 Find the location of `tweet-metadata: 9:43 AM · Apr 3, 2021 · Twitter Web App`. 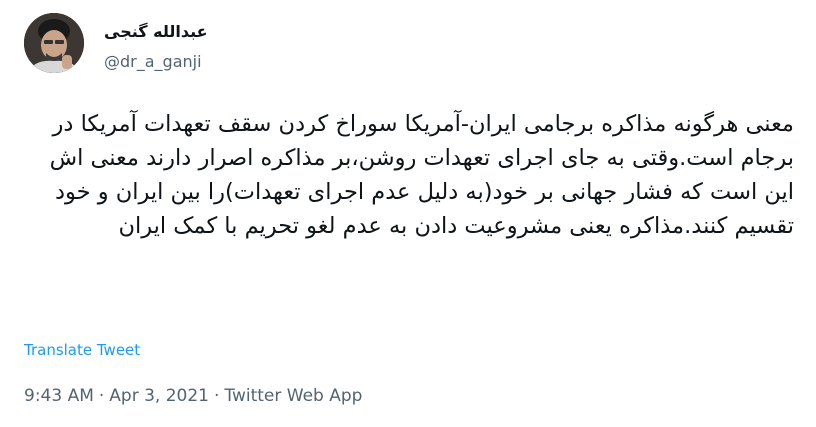

tweet-metadata: 9:43 AM · Apr 3, 2021 · Twitter Web App is located at coordinates (193, 396).